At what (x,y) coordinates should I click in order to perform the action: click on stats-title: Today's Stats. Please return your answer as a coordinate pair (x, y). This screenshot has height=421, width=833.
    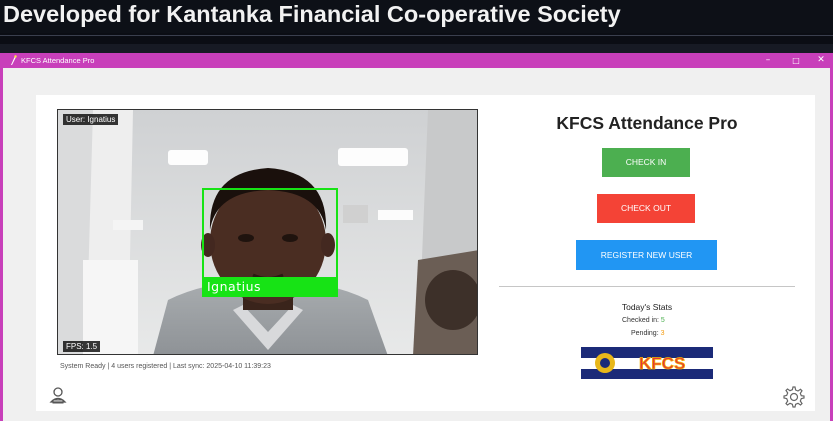
    Looking at the image, I should click on (647, 307).